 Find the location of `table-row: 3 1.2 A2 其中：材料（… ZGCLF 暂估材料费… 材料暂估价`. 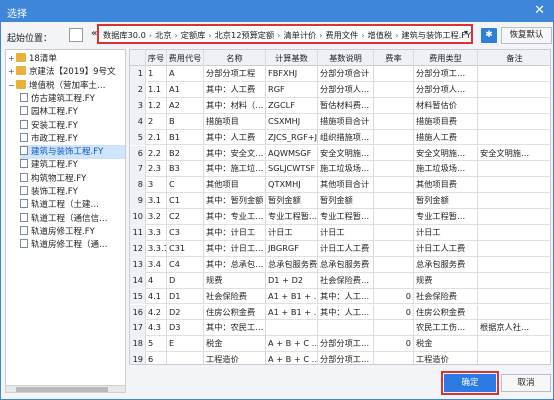

table-row: 3 1.2 A2 其中：材料（… ZGCLF 暂估材料费… 材料暂估价 is located at coordinates (340, 105).